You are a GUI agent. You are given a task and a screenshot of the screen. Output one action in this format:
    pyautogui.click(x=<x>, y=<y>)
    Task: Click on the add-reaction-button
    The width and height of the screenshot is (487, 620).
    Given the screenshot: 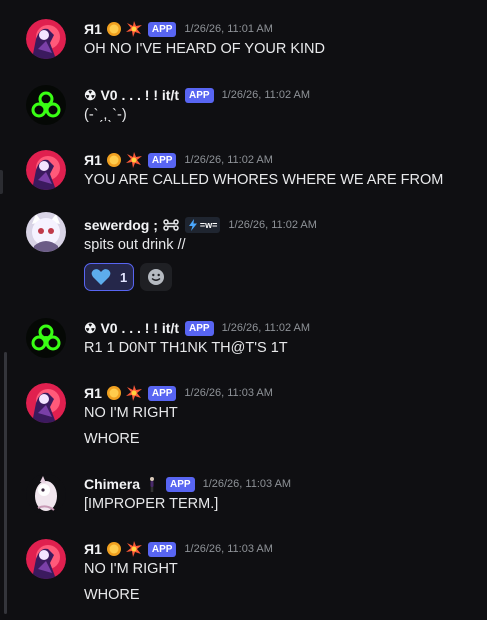 What is the action you would take?
    pyautogui.click(x=156, y=277)
    